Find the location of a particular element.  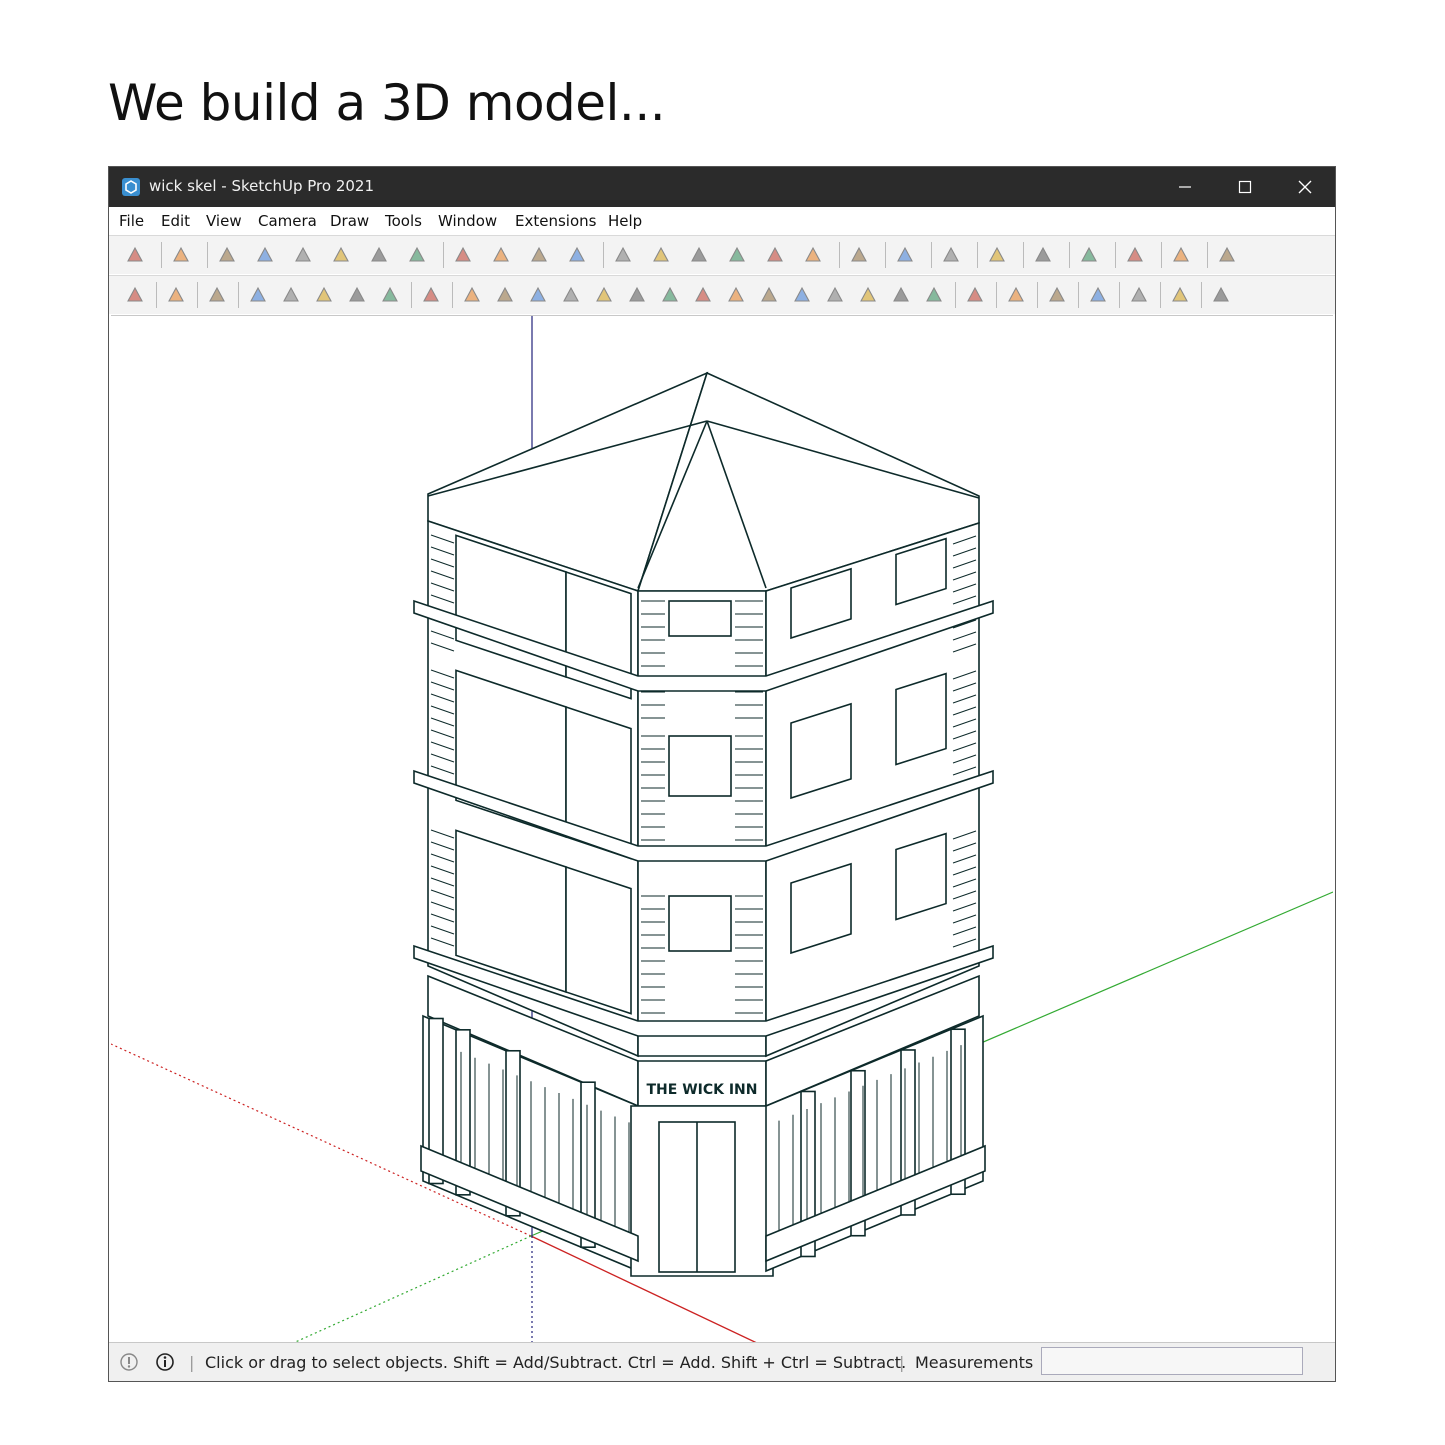

pyramid-tool-button is located at coordinates (571, 295).